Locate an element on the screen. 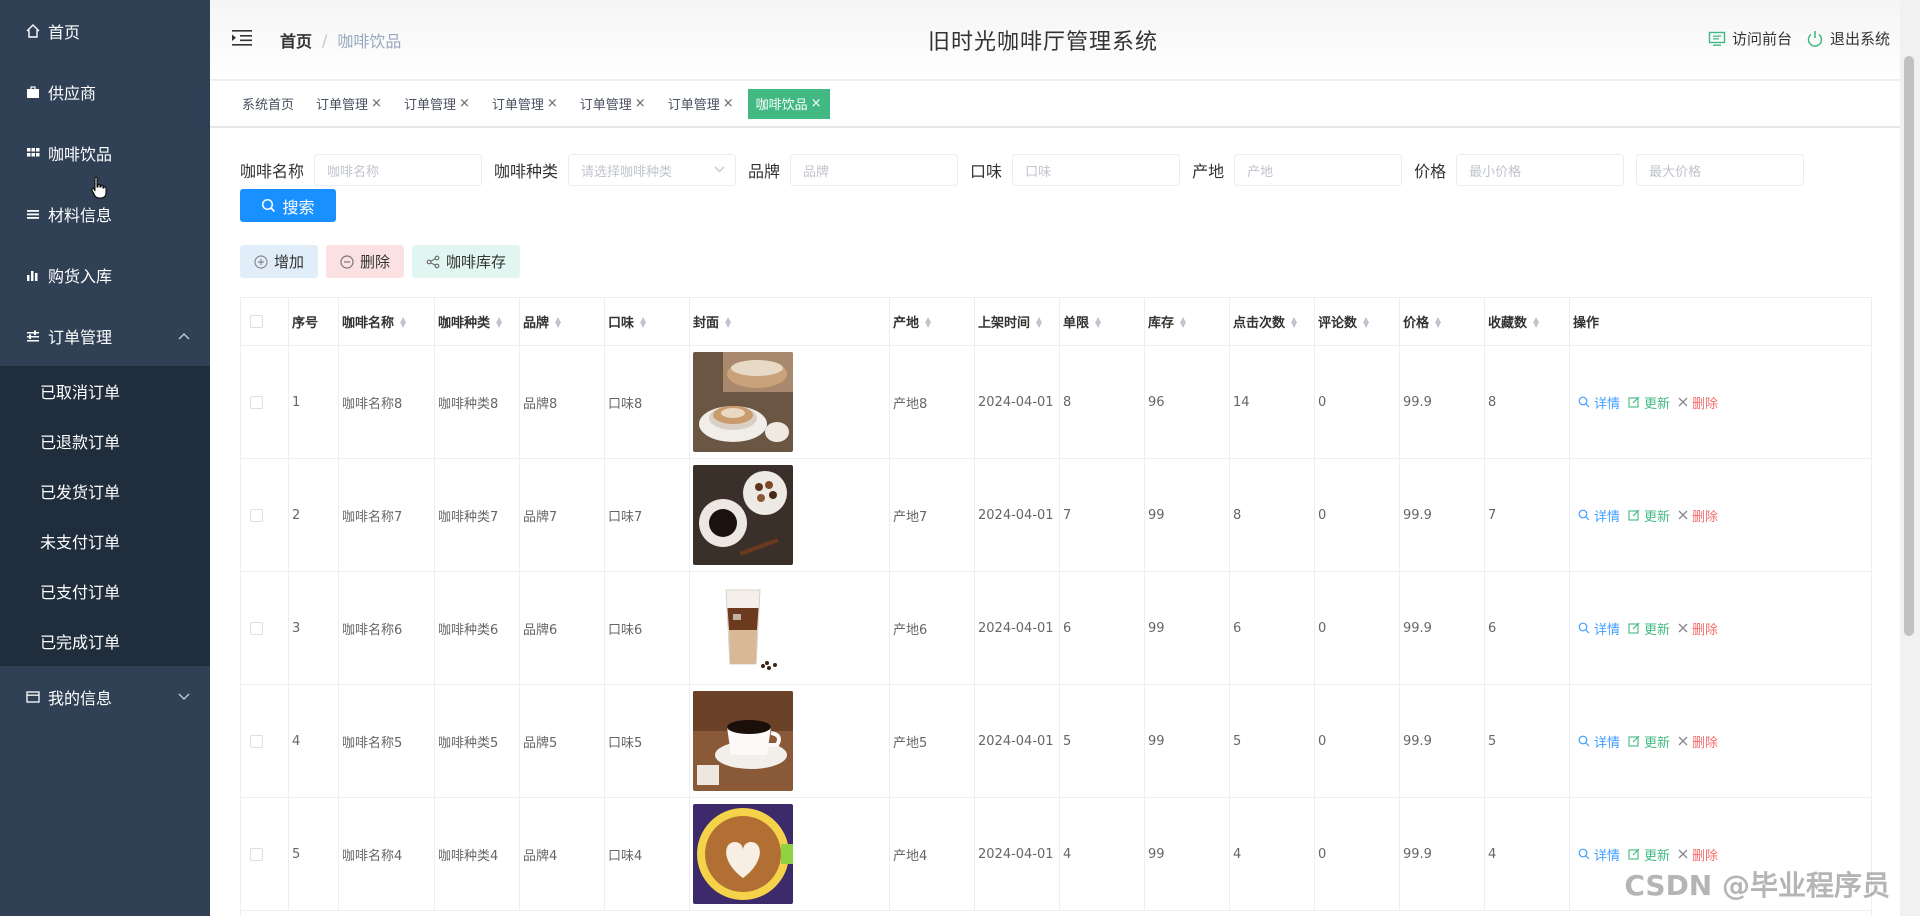 This screenshot has width=1920, height=916. cell-fav: 4 is located at coordinates (1527, 854).